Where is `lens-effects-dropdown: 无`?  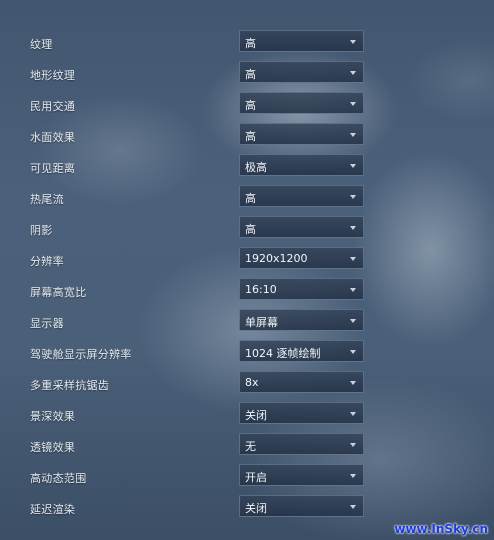 lens-effects-dropdown: 无 is located at coordinates (301, 444).